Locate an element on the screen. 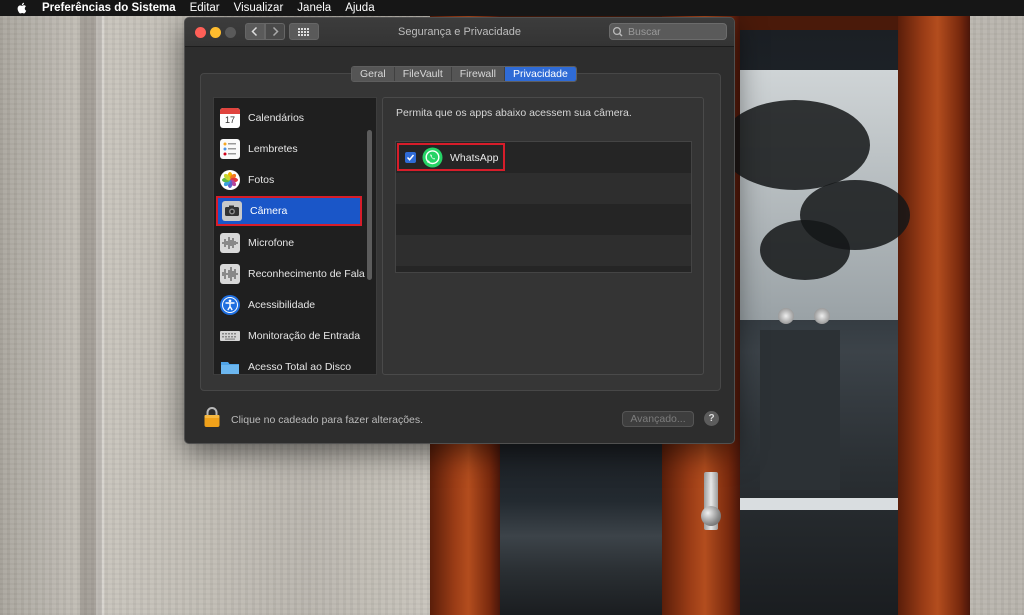  sidebar-item-monitoracao-de-entrada: Monitoração de Entrada is located at coordinates (289, 336).